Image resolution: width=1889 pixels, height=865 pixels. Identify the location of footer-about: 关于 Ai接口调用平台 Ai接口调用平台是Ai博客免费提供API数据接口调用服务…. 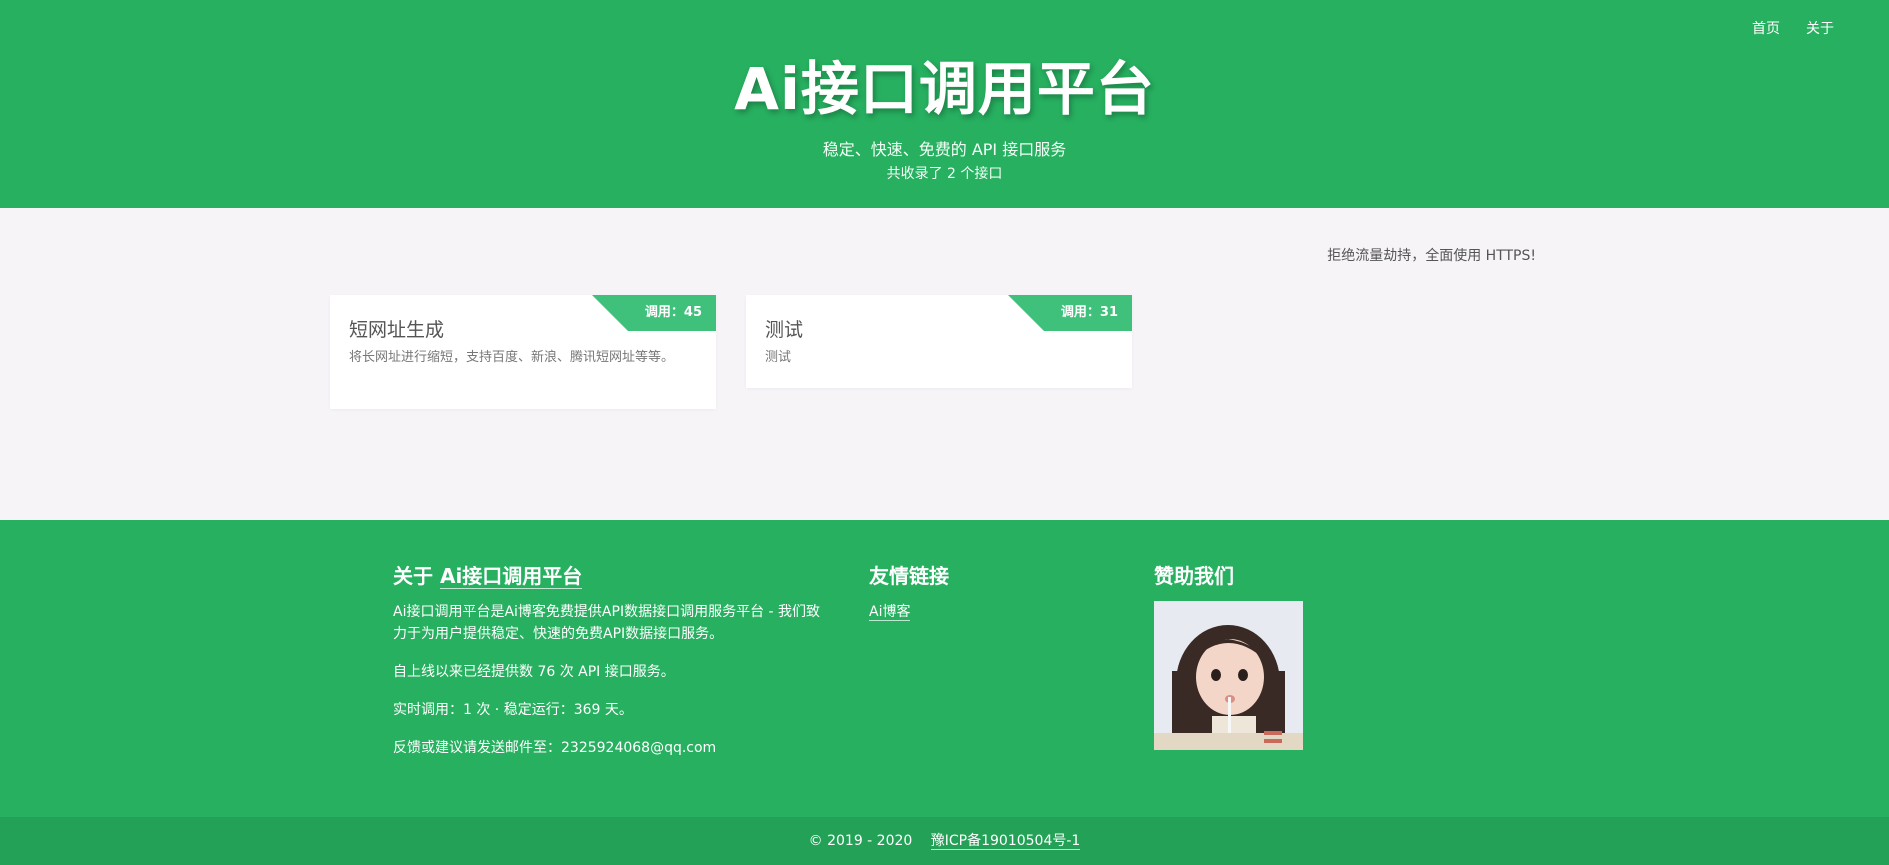
(608, 667).